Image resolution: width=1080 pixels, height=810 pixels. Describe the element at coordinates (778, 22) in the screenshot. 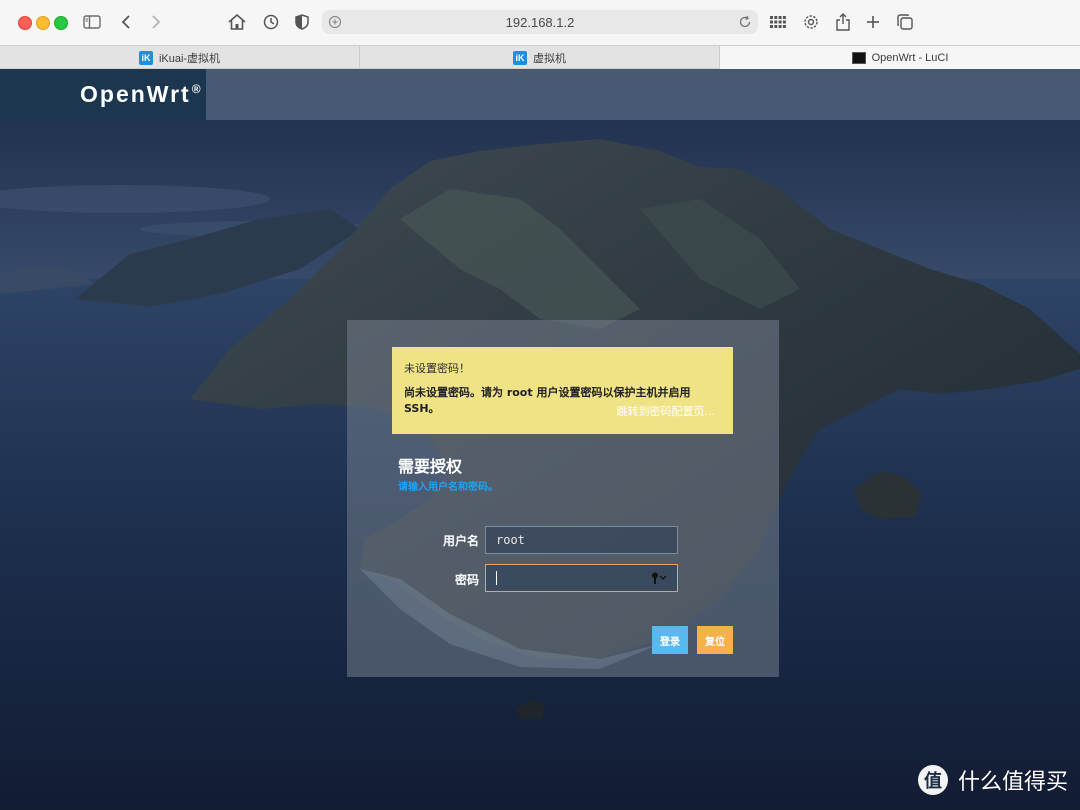

I see `extensions-grid-icon` at that location.